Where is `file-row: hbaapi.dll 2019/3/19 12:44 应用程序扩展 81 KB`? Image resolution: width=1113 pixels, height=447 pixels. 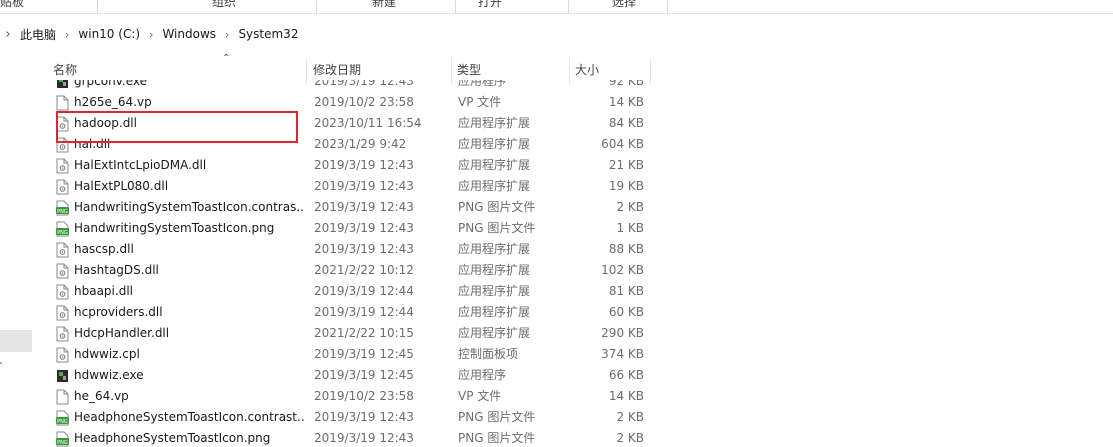 file-row: hbaapi.dll 2019/3/19 12:44 应用程序扩展 81 KB is located at coordinates (358, 291).